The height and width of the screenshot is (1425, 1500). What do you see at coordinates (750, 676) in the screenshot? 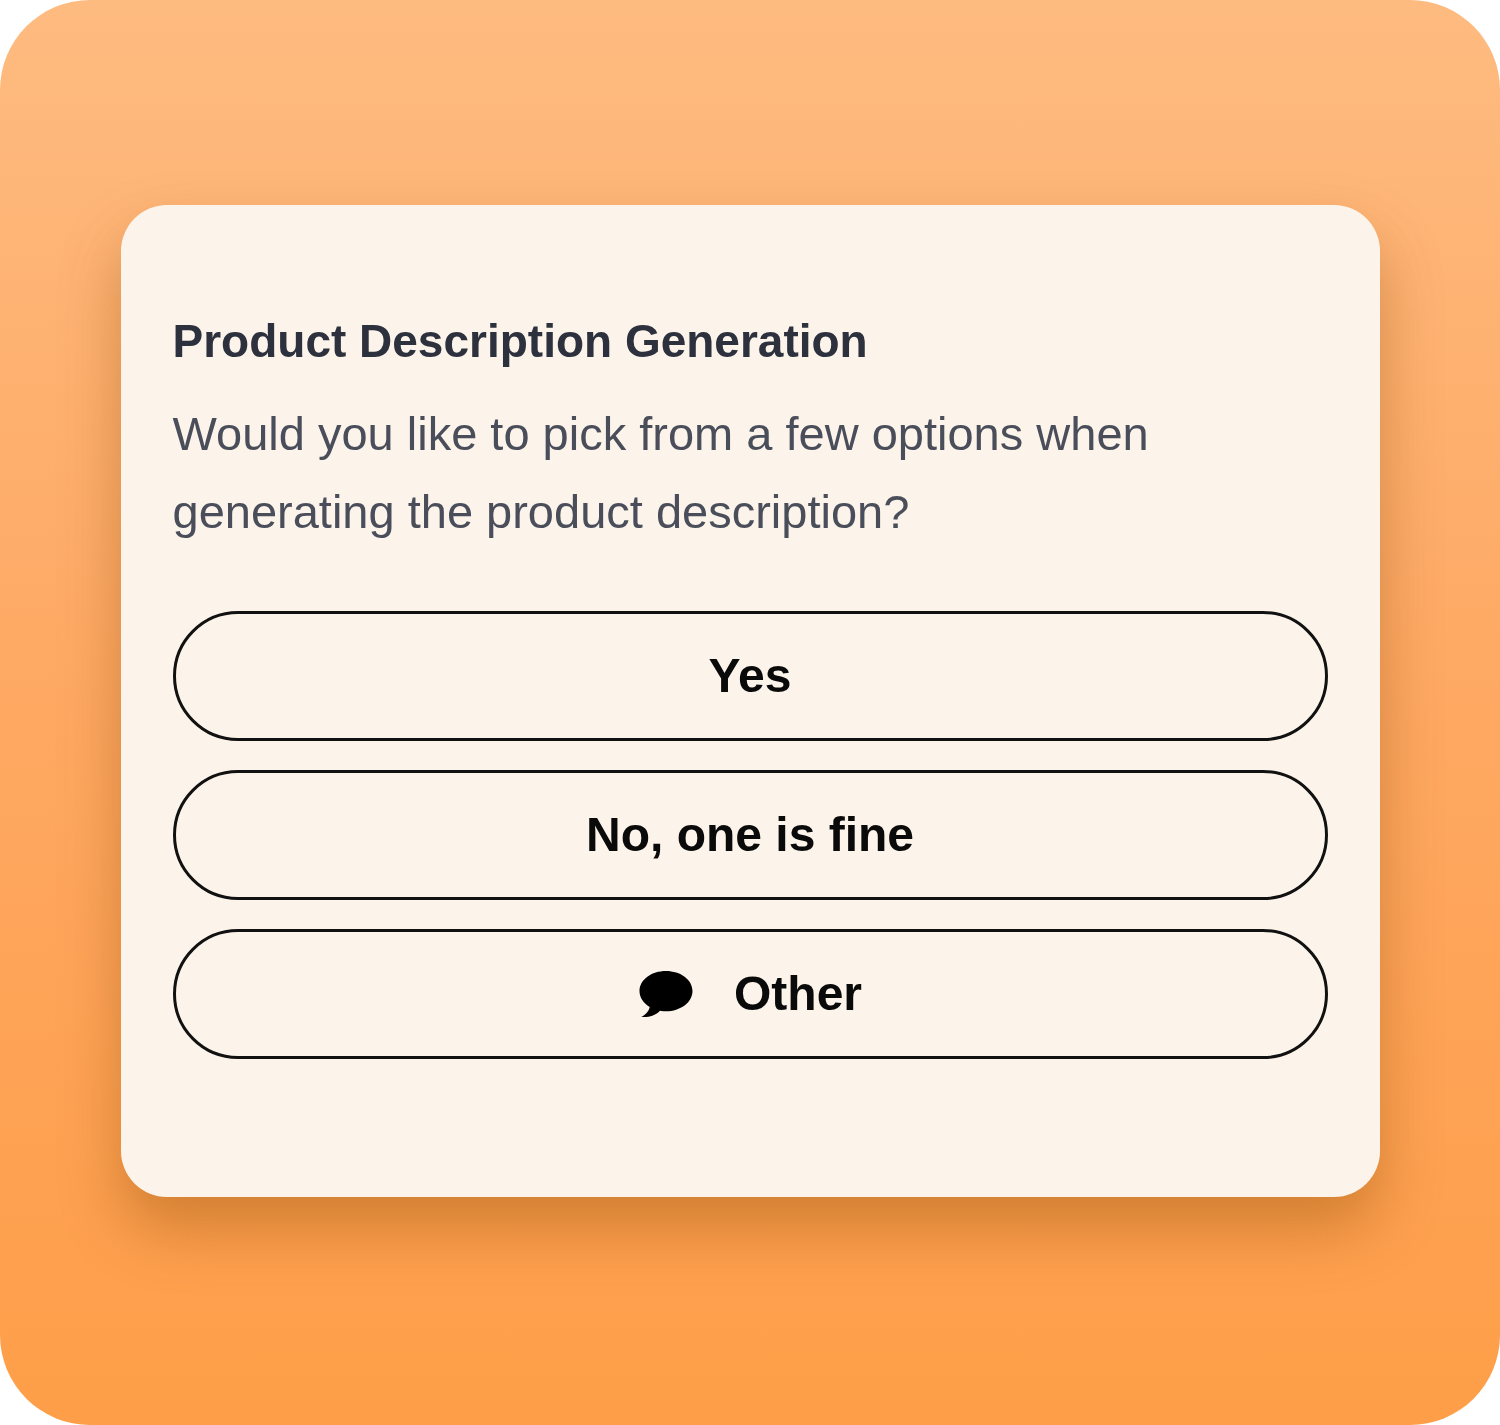
I see `option-button: Yes` at bounding box center [750, 676].